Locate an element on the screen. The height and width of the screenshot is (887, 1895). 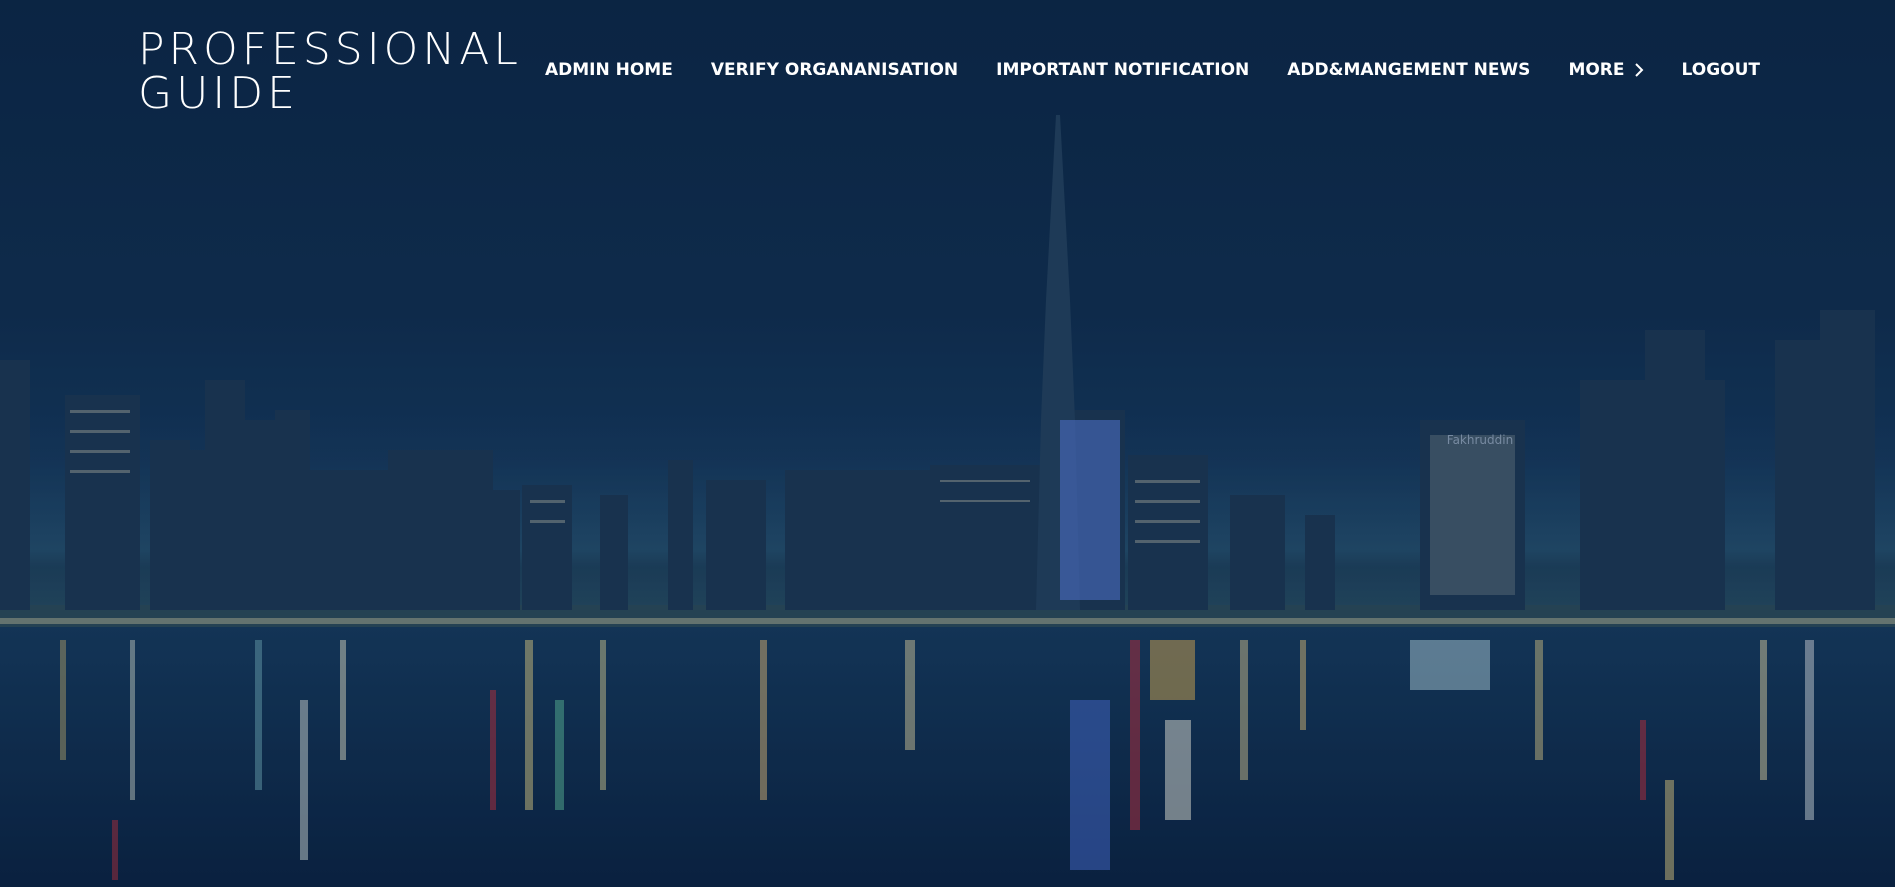
nav-add-management-news: ADD&MANGEMENT NEWS is located at coordinates (1408, 70).